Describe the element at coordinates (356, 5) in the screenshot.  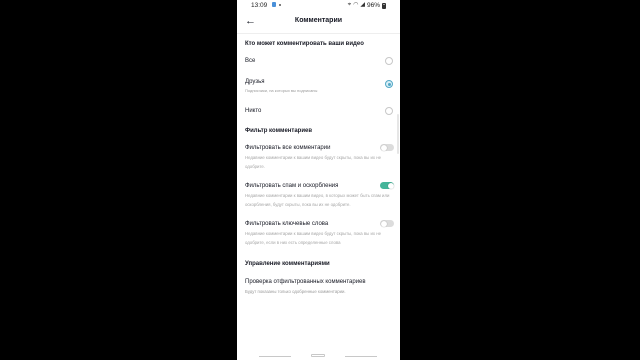
I see `wifi-icon: ◠` at that location.